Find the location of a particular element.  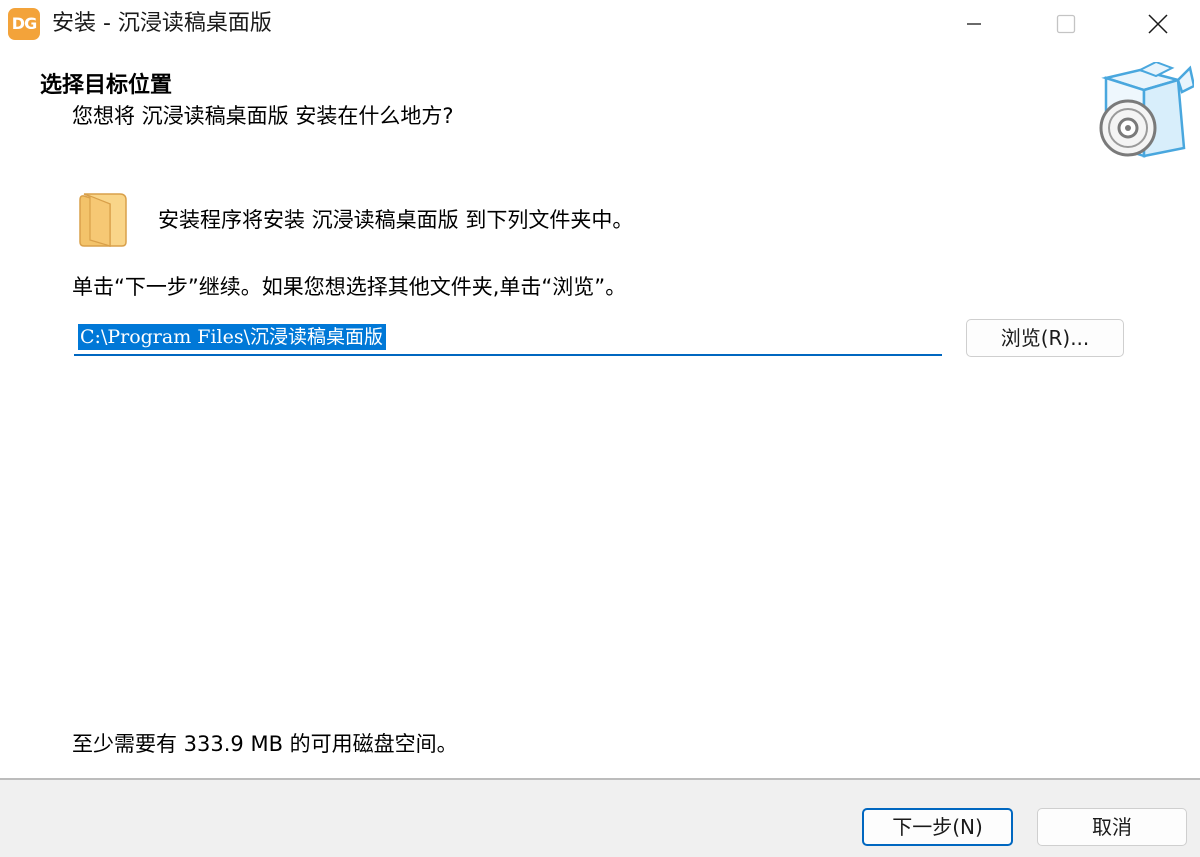

footer-bar is located at coordinates (600, 817).